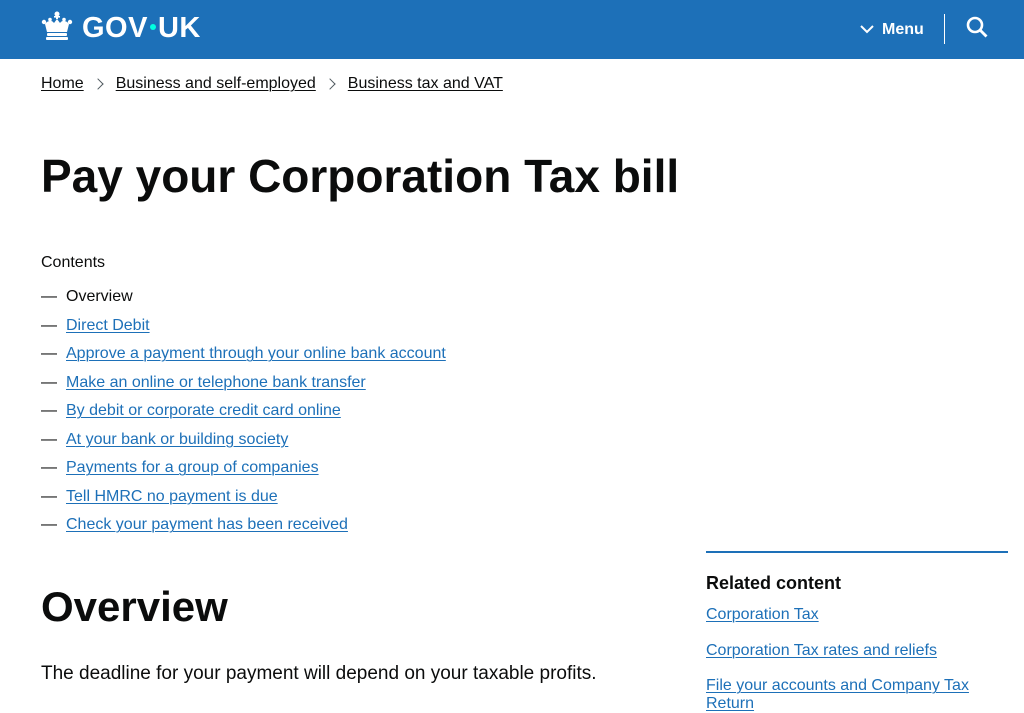 The image size is (1024, 713). What do you see at coordinates (192, 468) in the screenshot?
I see `contents-link-group-payments: Payments for a group of companies` at bounding box center [192, 468].